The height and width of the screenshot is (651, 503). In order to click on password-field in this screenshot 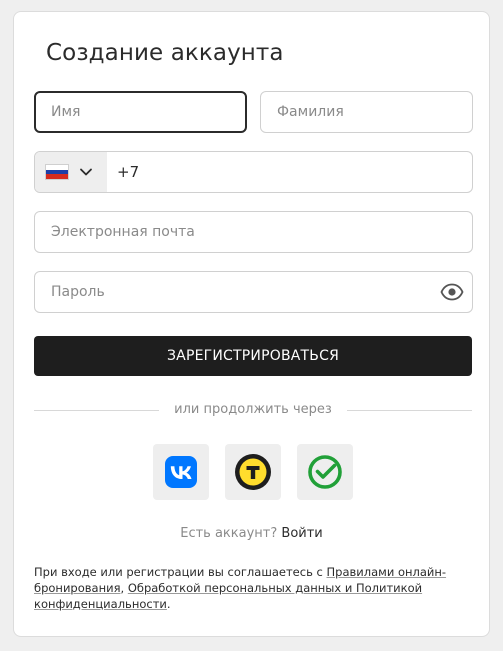, I will do `click(253, 292)`.